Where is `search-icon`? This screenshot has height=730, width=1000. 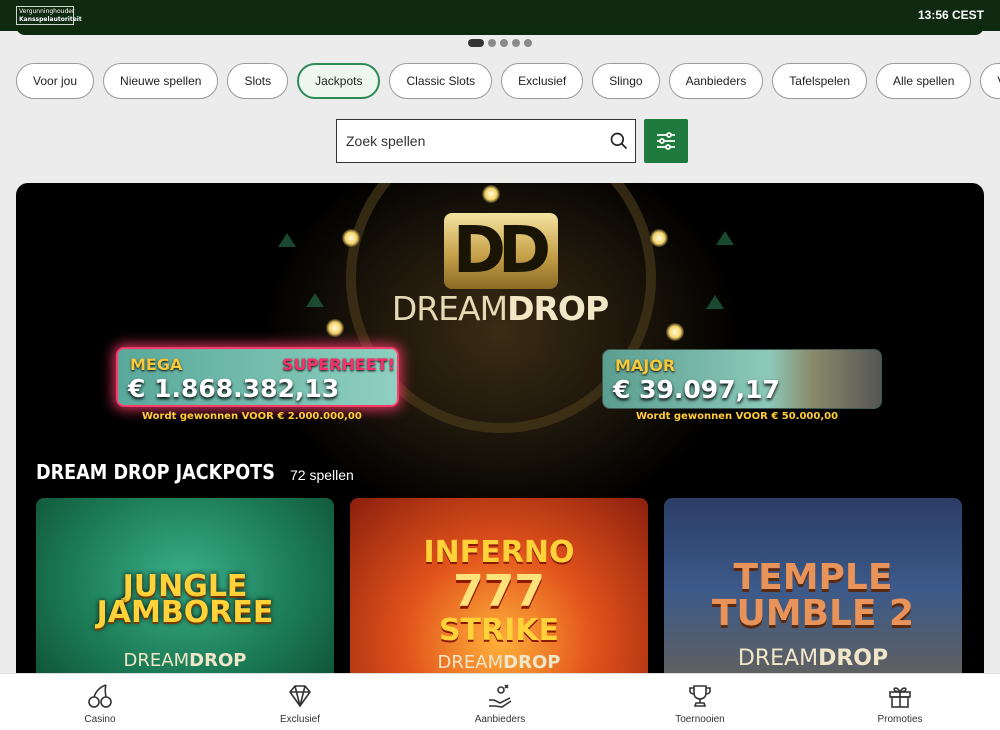
search-icon is located at coordinates (619, 141).